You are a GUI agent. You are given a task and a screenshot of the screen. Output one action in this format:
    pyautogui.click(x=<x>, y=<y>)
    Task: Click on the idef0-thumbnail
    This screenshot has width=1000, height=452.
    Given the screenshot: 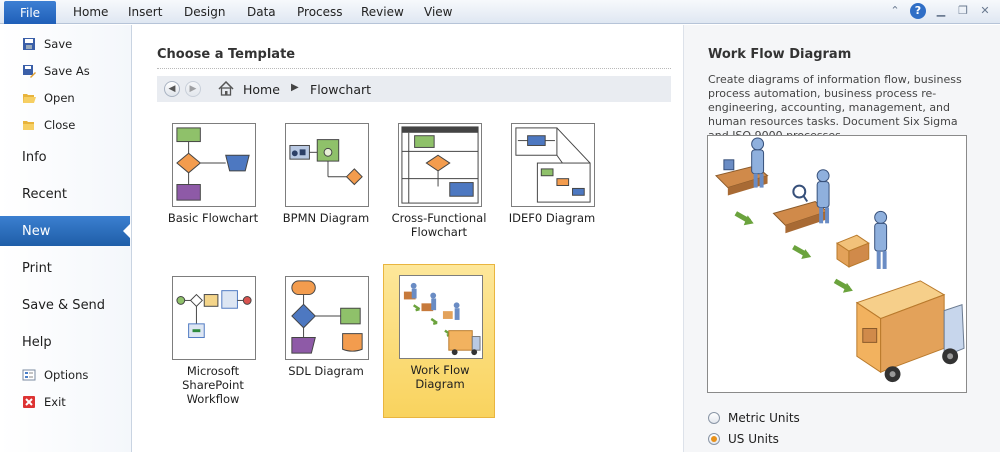 What is the action you would take?
    pyautogui.click(x=553, y=165)
    